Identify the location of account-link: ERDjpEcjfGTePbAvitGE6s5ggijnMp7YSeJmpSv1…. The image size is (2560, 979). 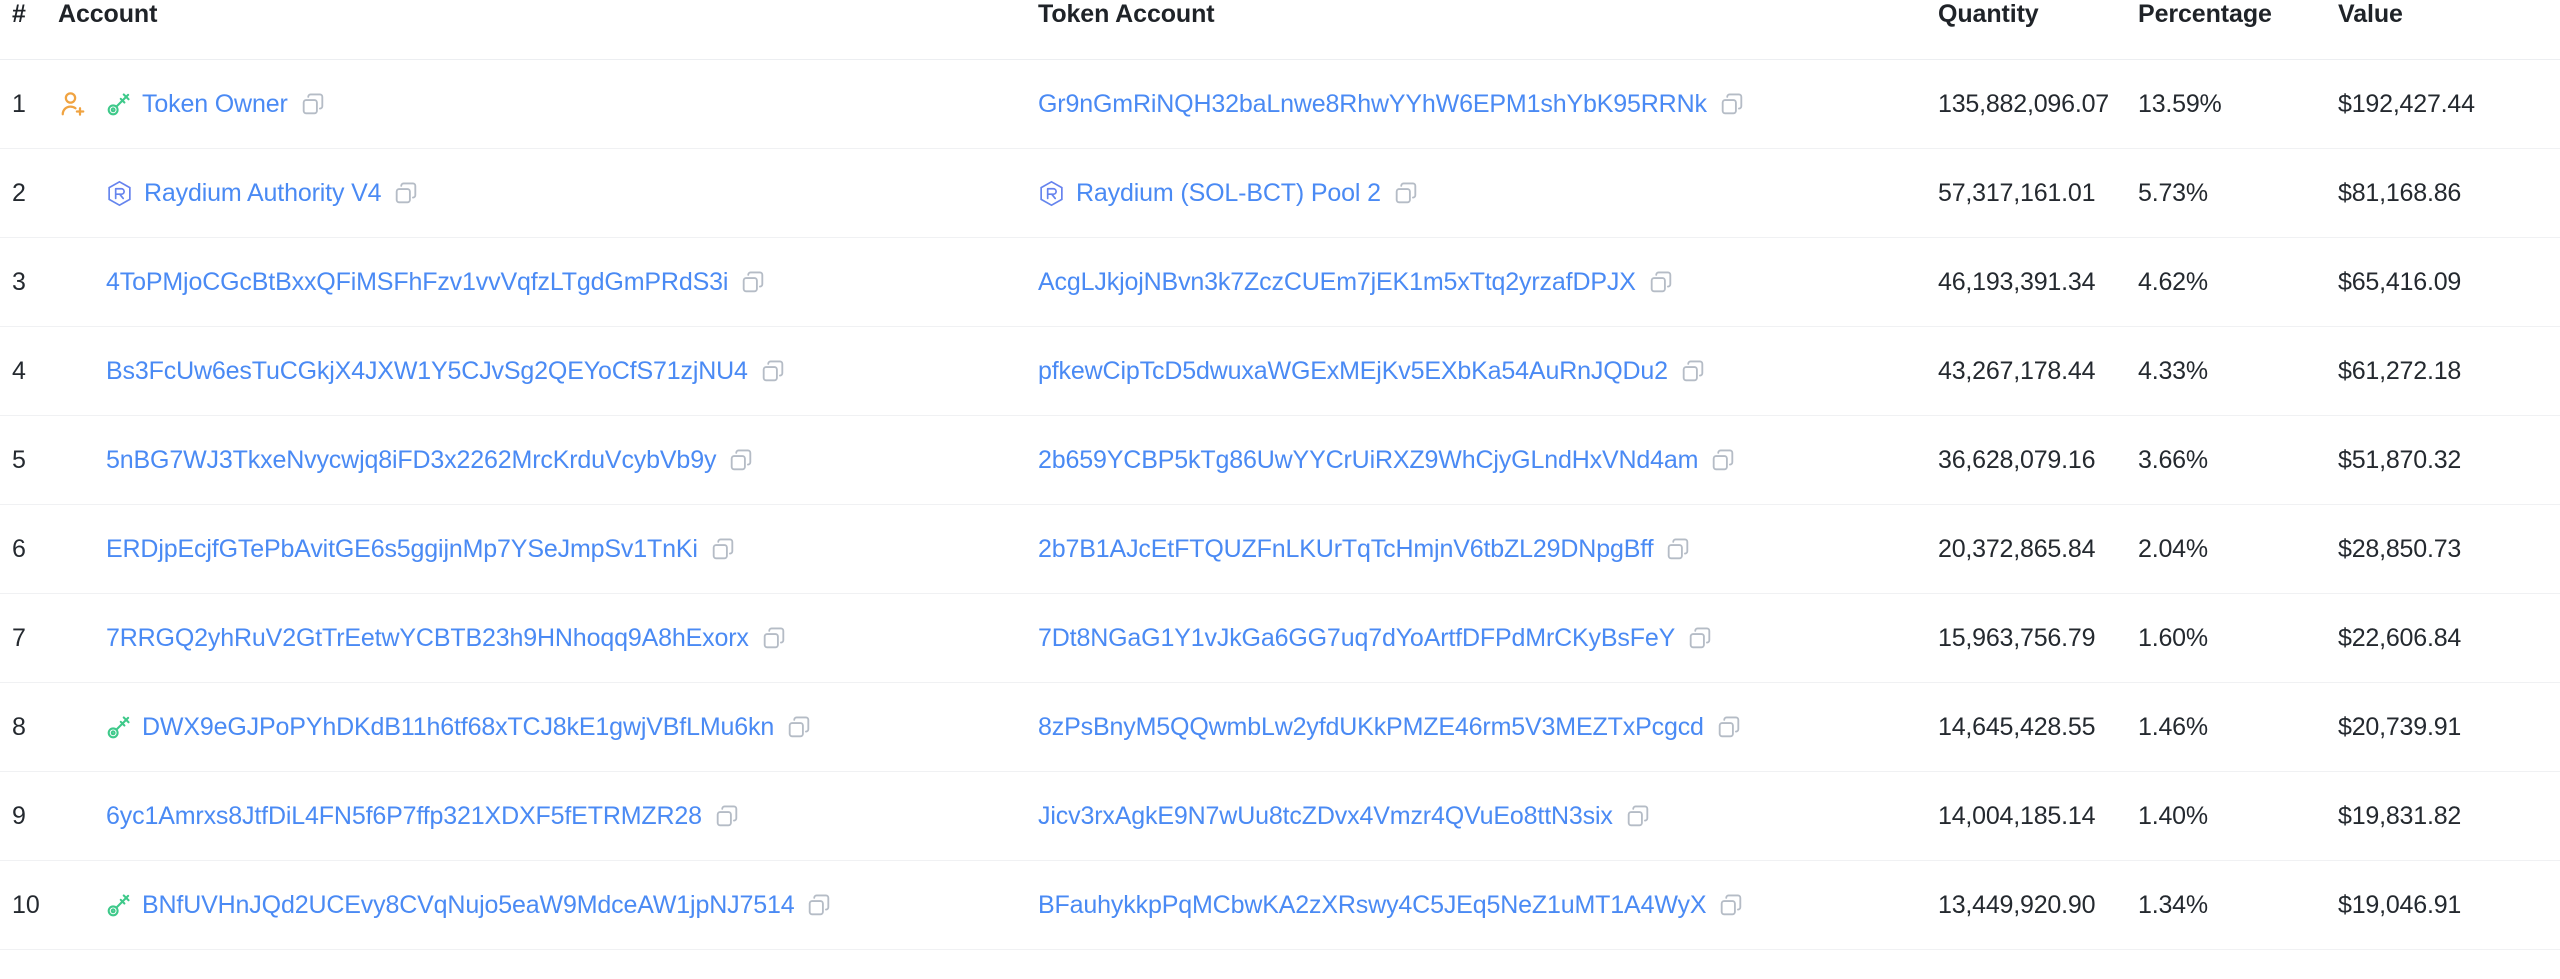
(402, 549).